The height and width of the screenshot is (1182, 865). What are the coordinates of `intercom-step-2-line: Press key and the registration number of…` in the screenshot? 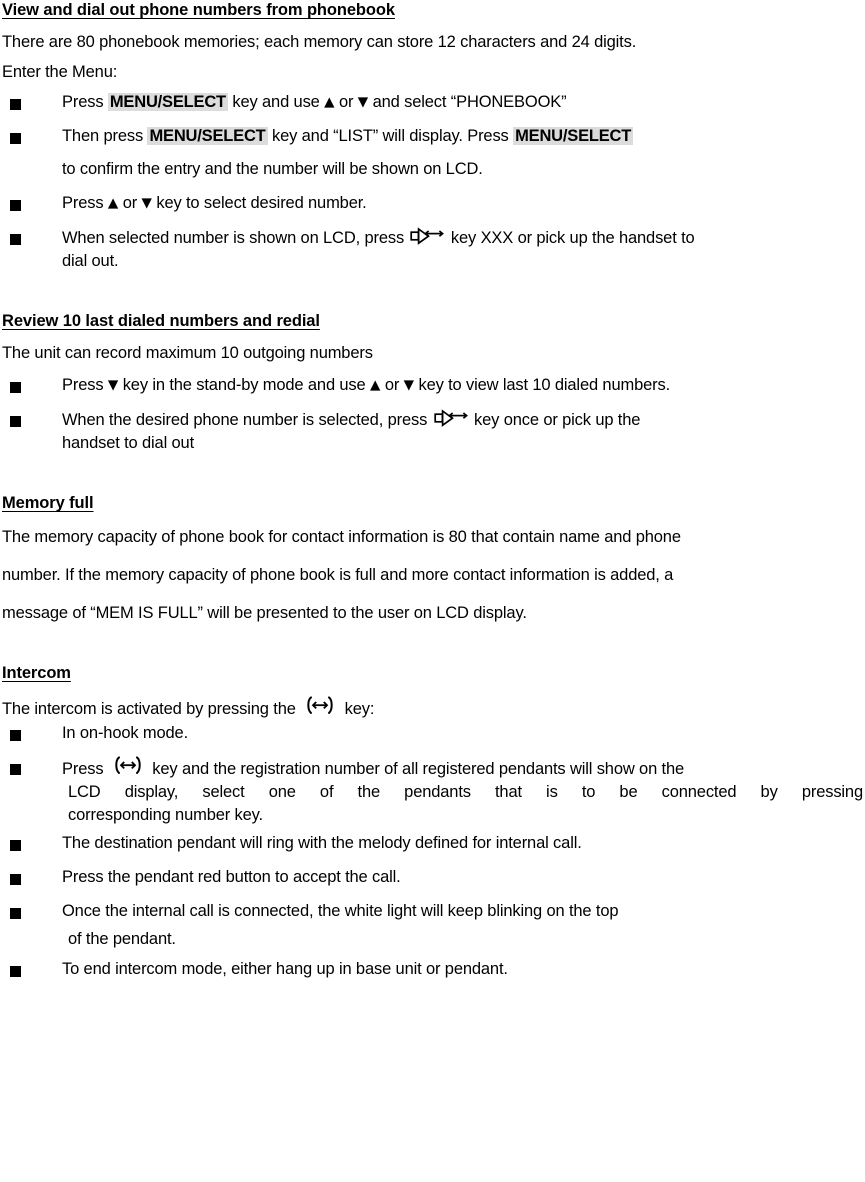 It's located at (463, 767).